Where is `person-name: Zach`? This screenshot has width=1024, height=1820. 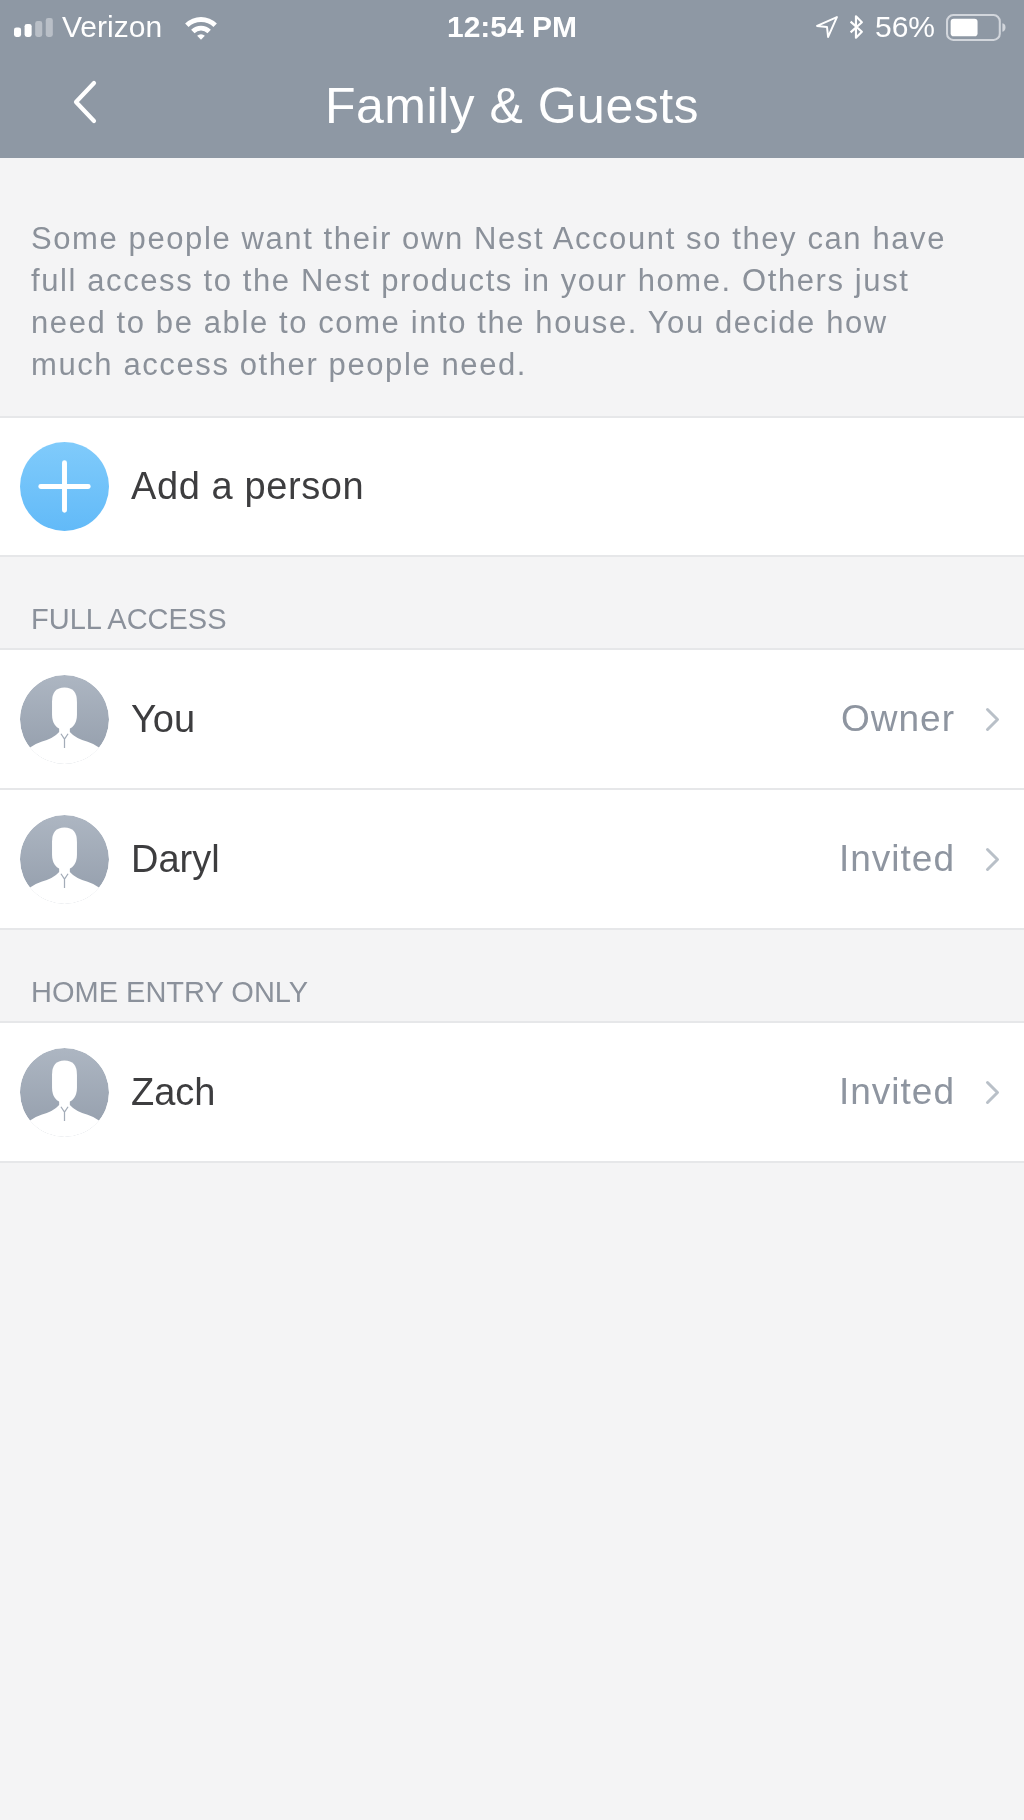 person-name: Zach is located at coordinates (174, 1092).